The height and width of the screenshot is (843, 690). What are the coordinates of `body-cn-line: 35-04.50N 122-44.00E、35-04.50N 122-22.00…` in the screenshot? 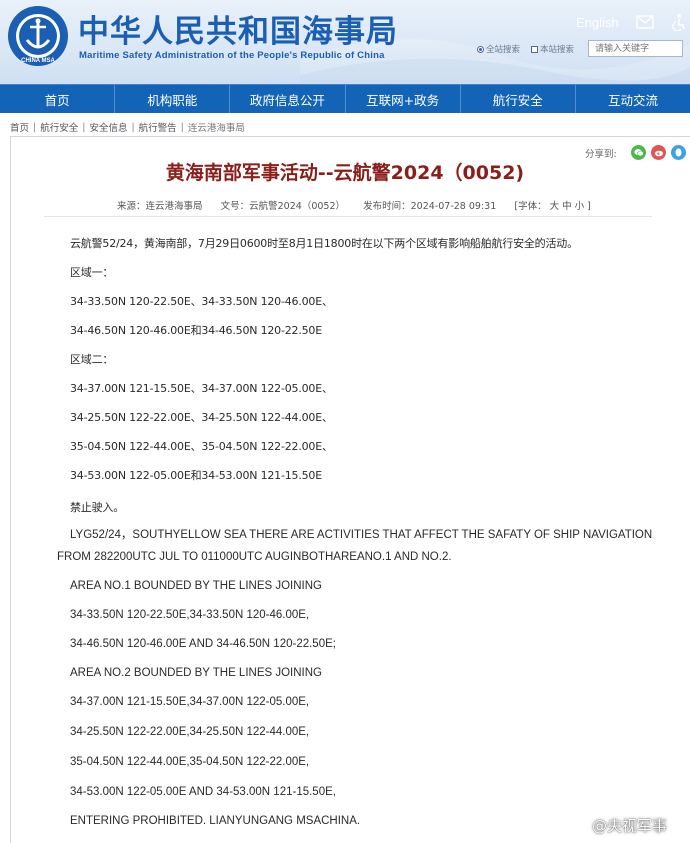 It's located at (201, 446).